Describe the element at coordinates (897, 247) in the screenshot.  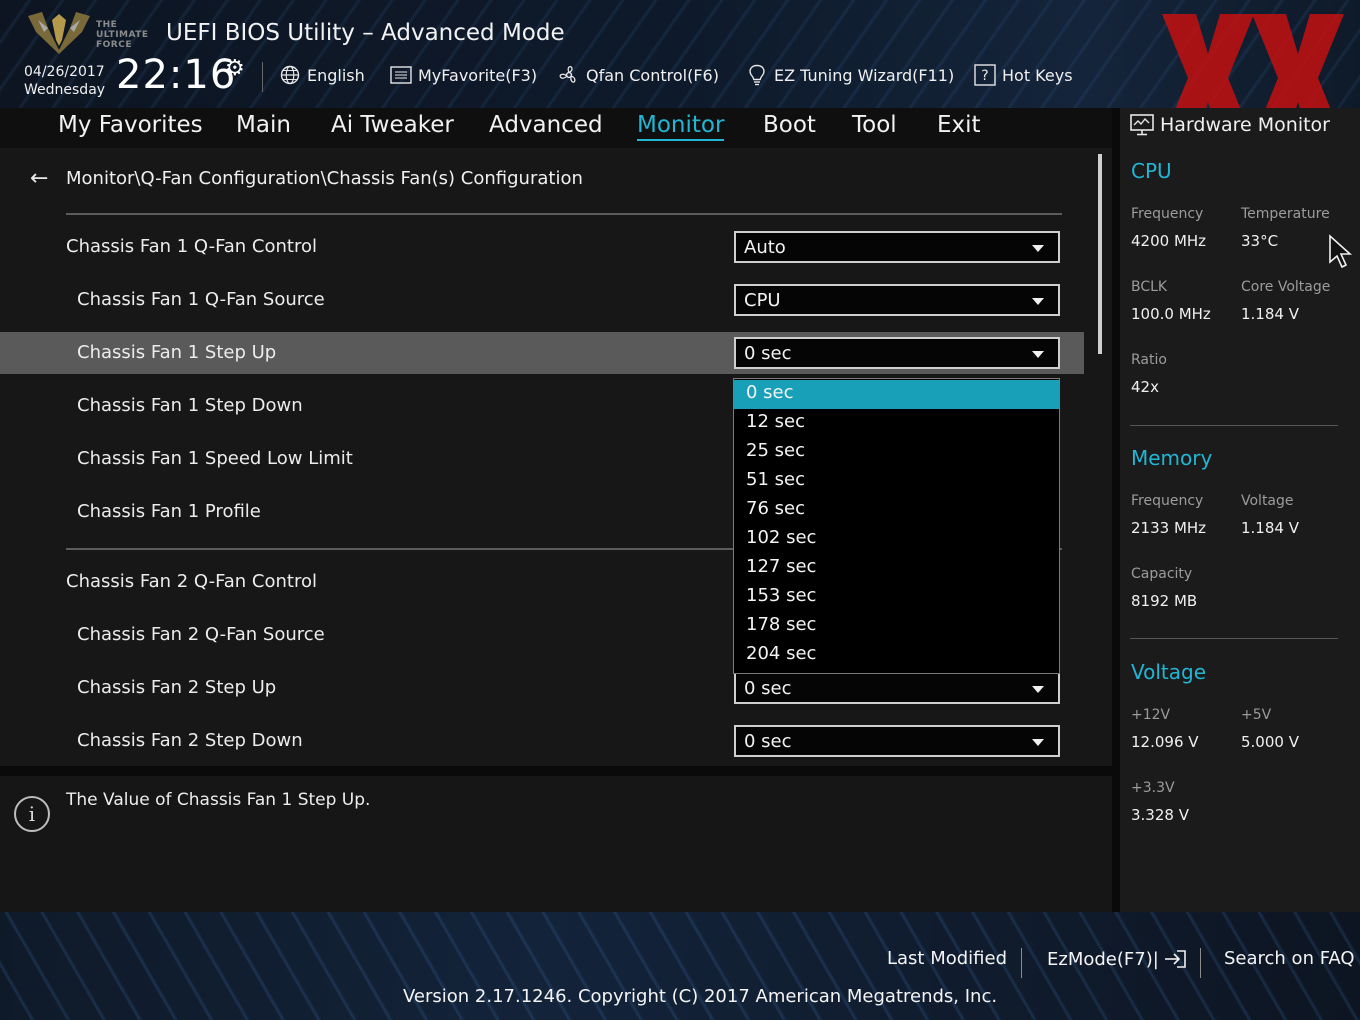
I see `chassis-fan1-qfan-control-dropdown: Auto` at that location.